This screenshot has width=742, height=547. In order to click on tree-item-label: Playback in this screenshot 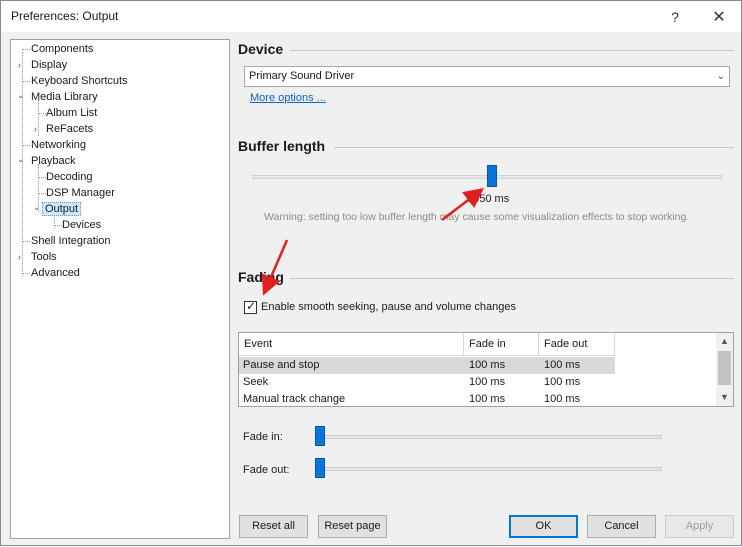, I will do `click(53, 161)`.